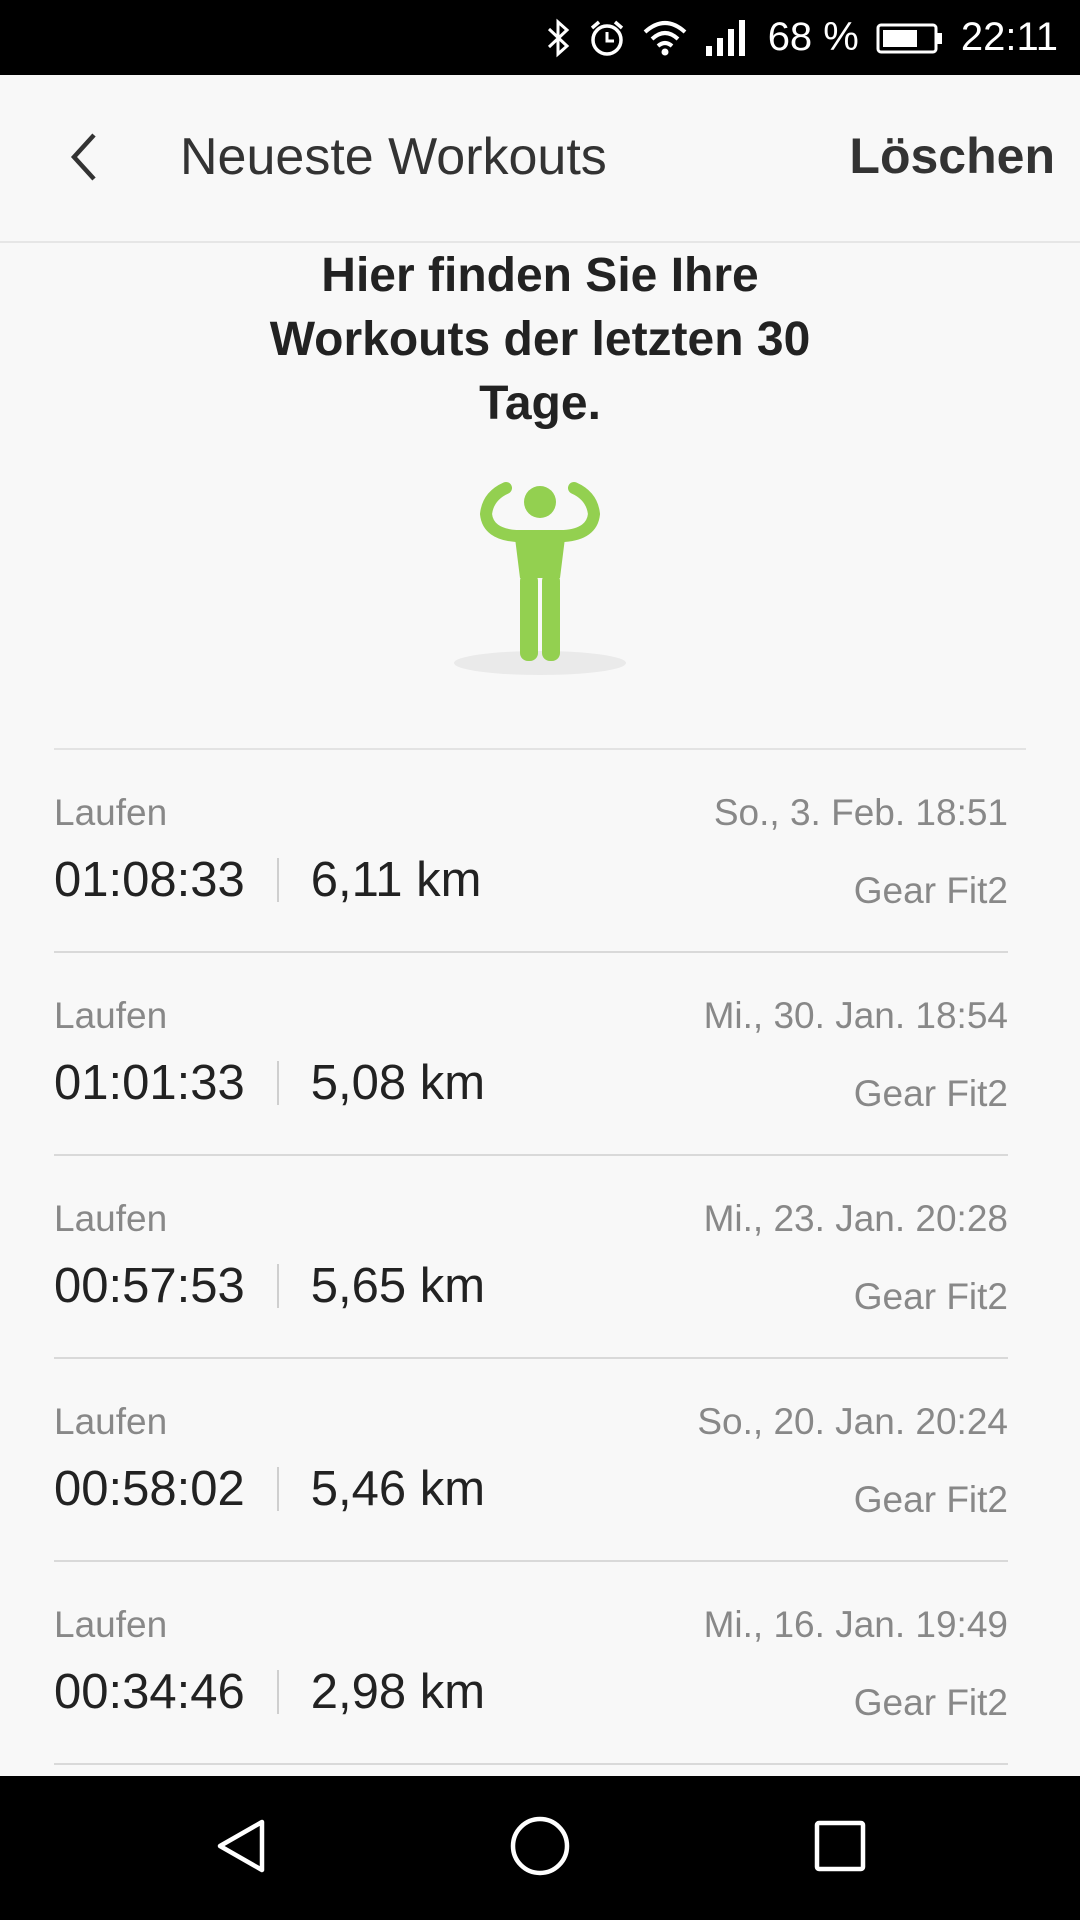 The height and width of the screenshot is (1920, 1080). I want to click on intro-line-3: Tage., so click(540, 403).